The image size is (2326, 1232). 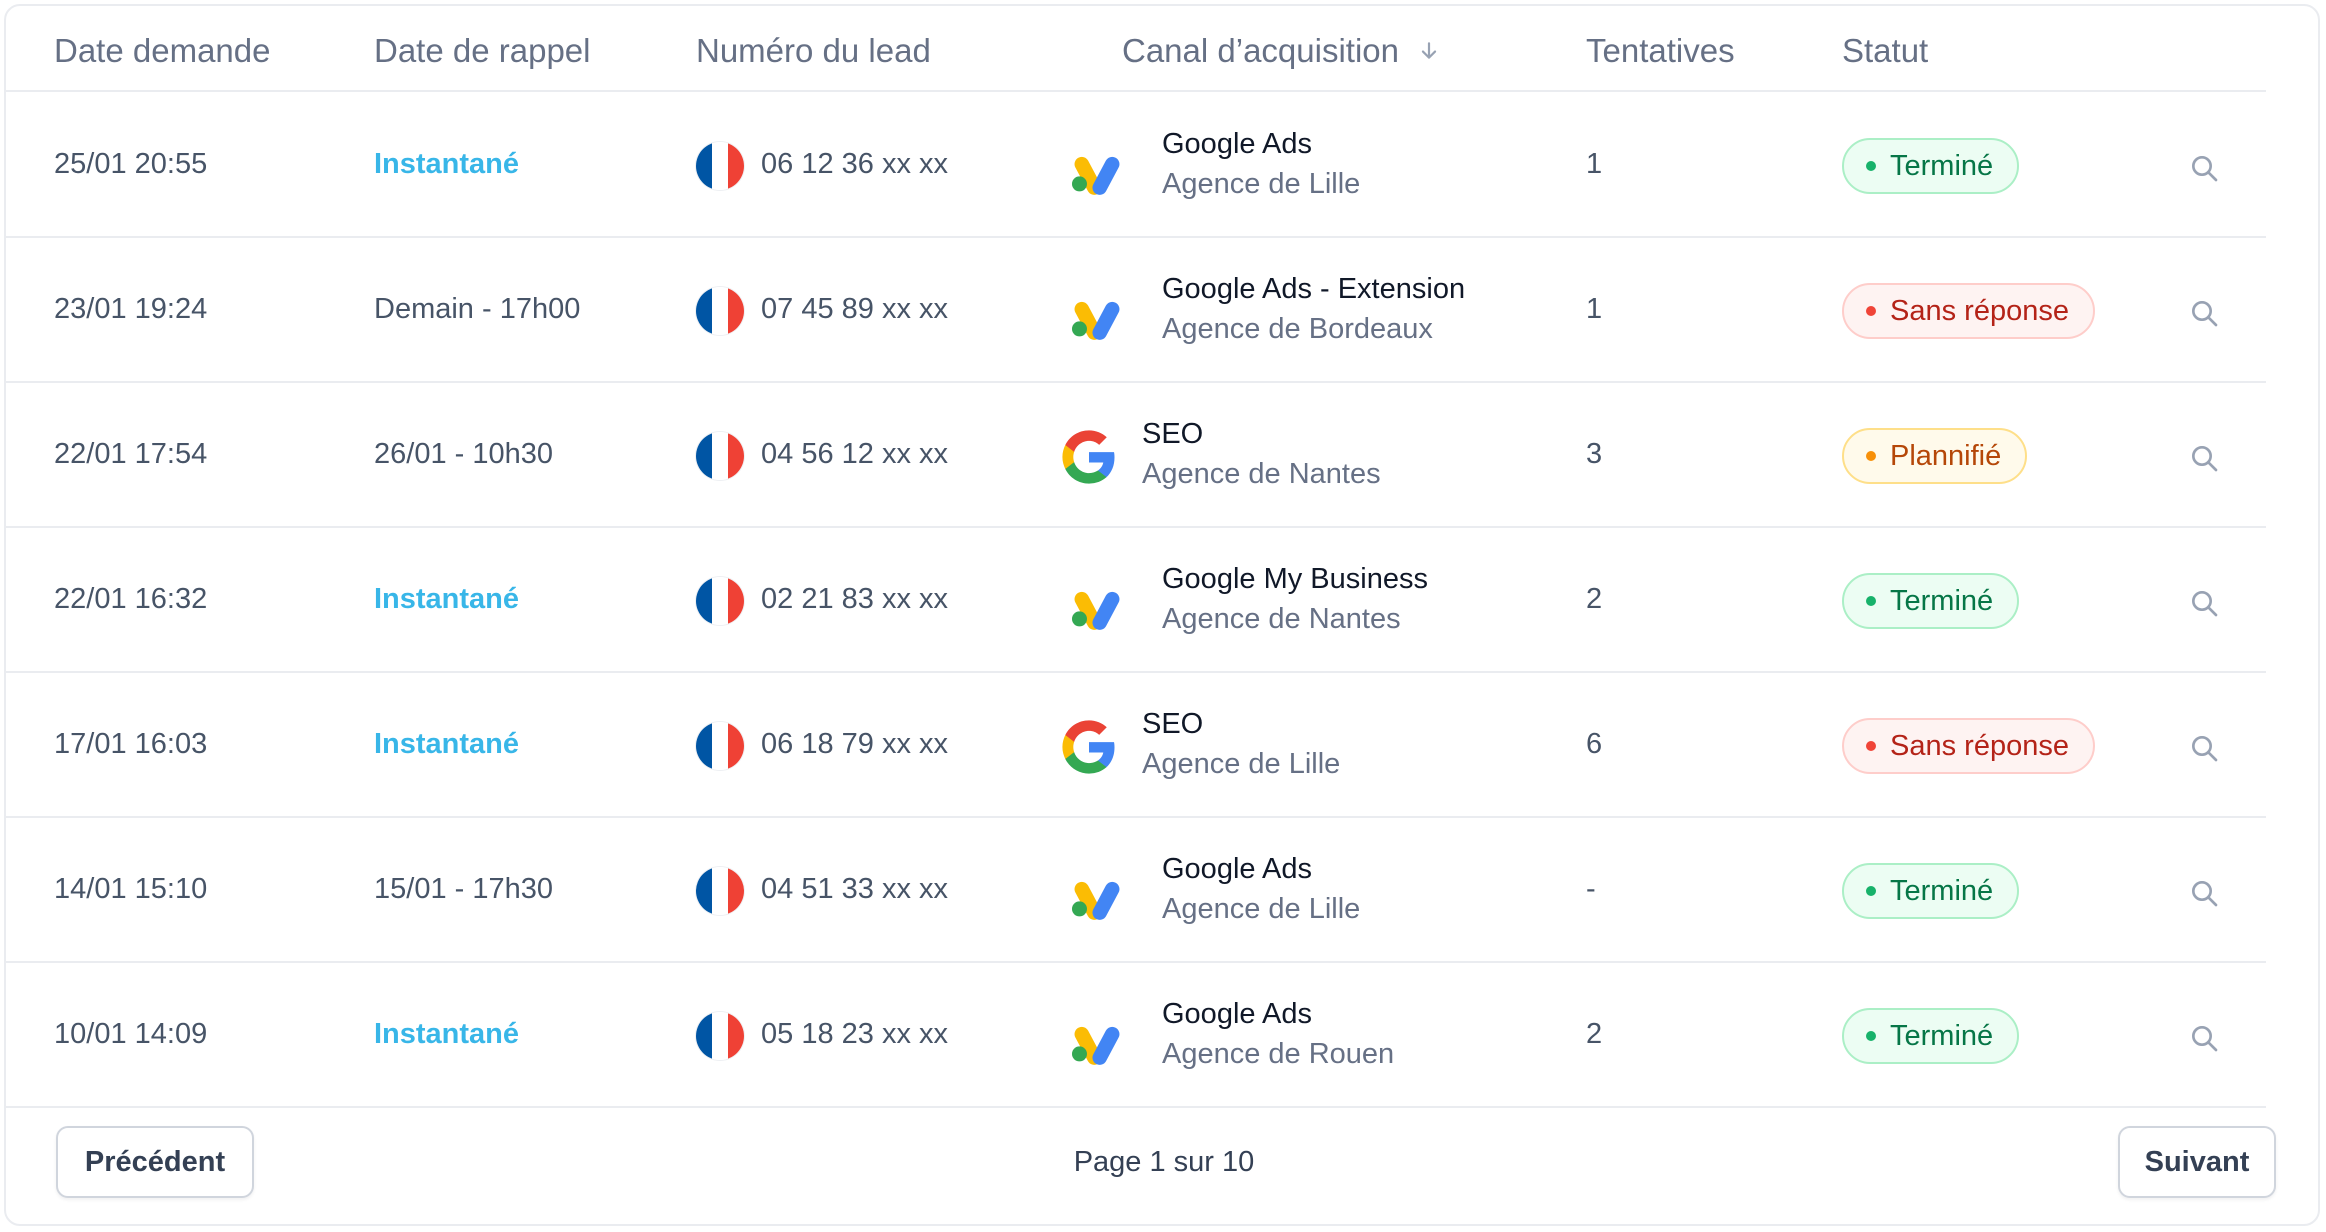 I want to click on callback-date: 26/01 - 10h30, so click(x=463, y=454).